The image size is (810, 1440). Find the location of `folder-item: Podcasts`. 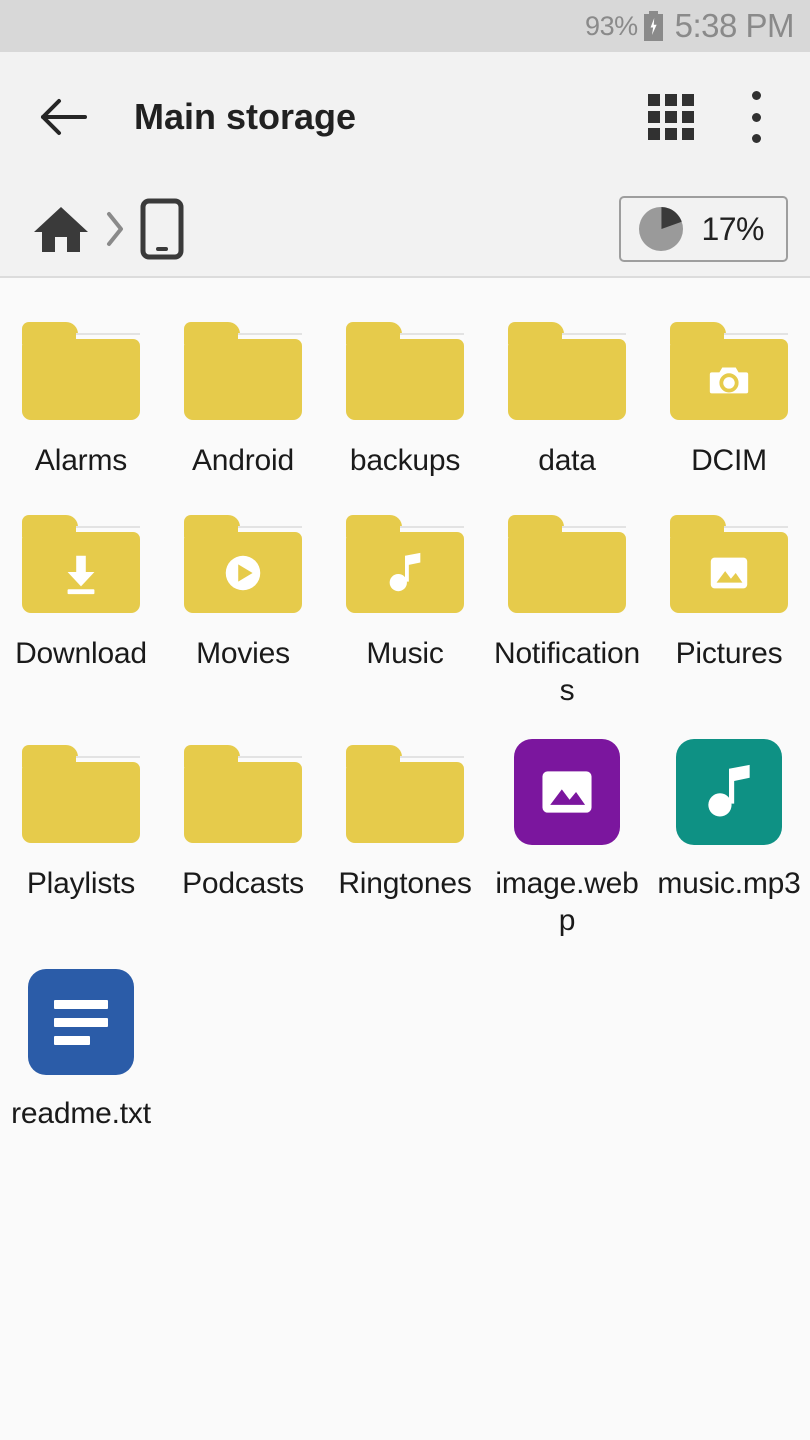

folder-item: Podcasts is located at coordinates (243, 840).